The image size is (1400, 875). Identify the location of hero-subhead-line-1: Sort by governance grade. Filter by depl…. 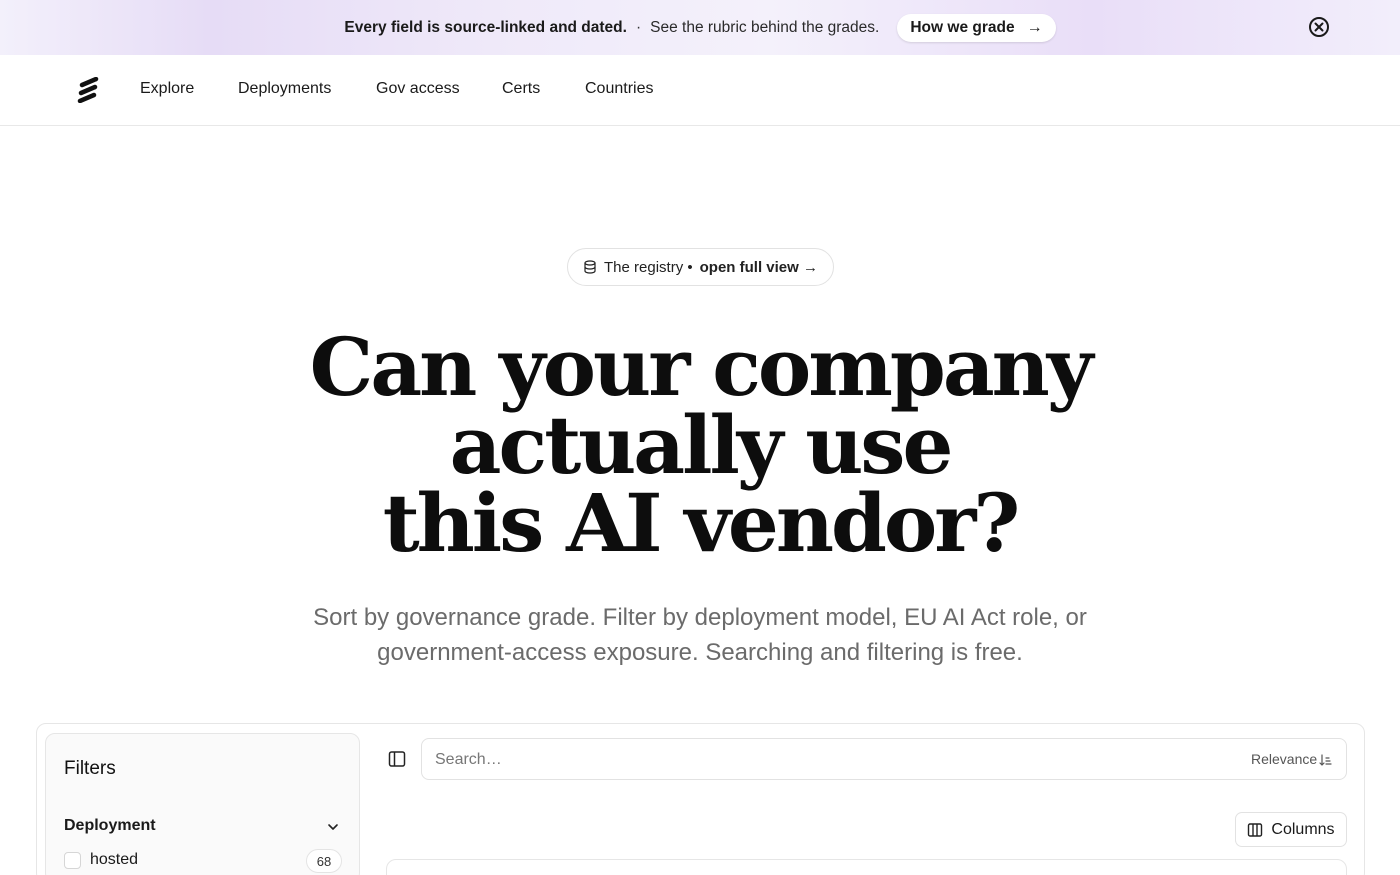
(700, 617).